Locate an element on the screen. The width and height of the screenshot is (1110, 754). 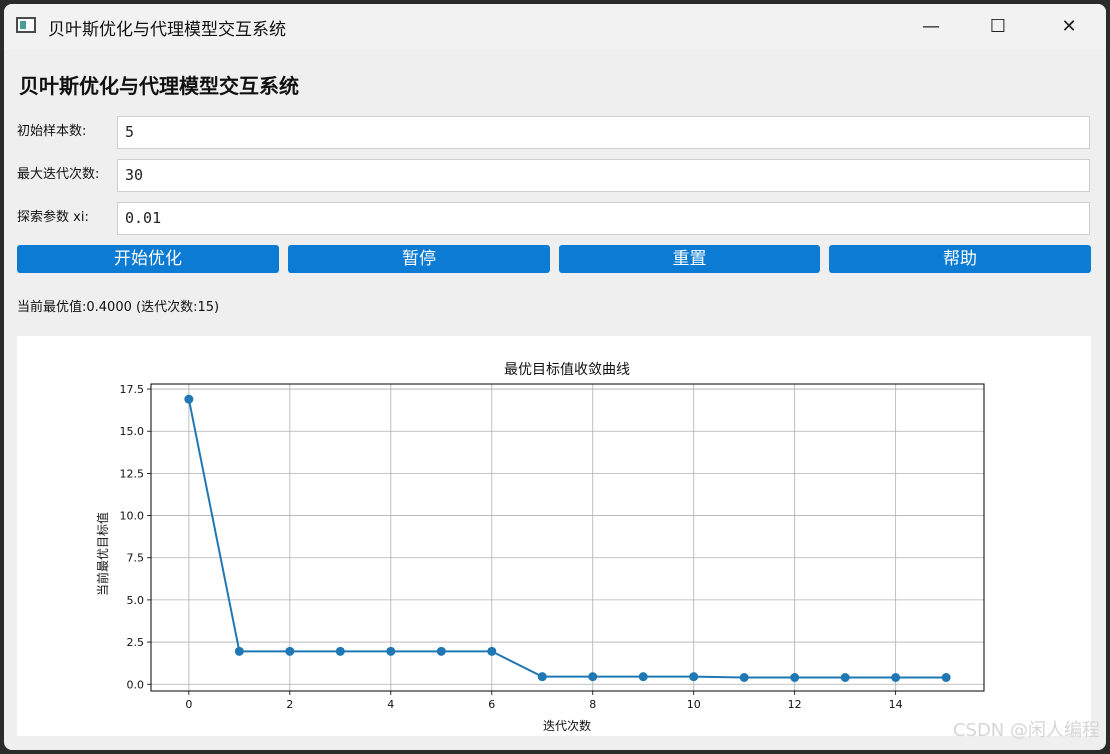
y-tick-label: 15.0 is located at coordinates (132, 431).